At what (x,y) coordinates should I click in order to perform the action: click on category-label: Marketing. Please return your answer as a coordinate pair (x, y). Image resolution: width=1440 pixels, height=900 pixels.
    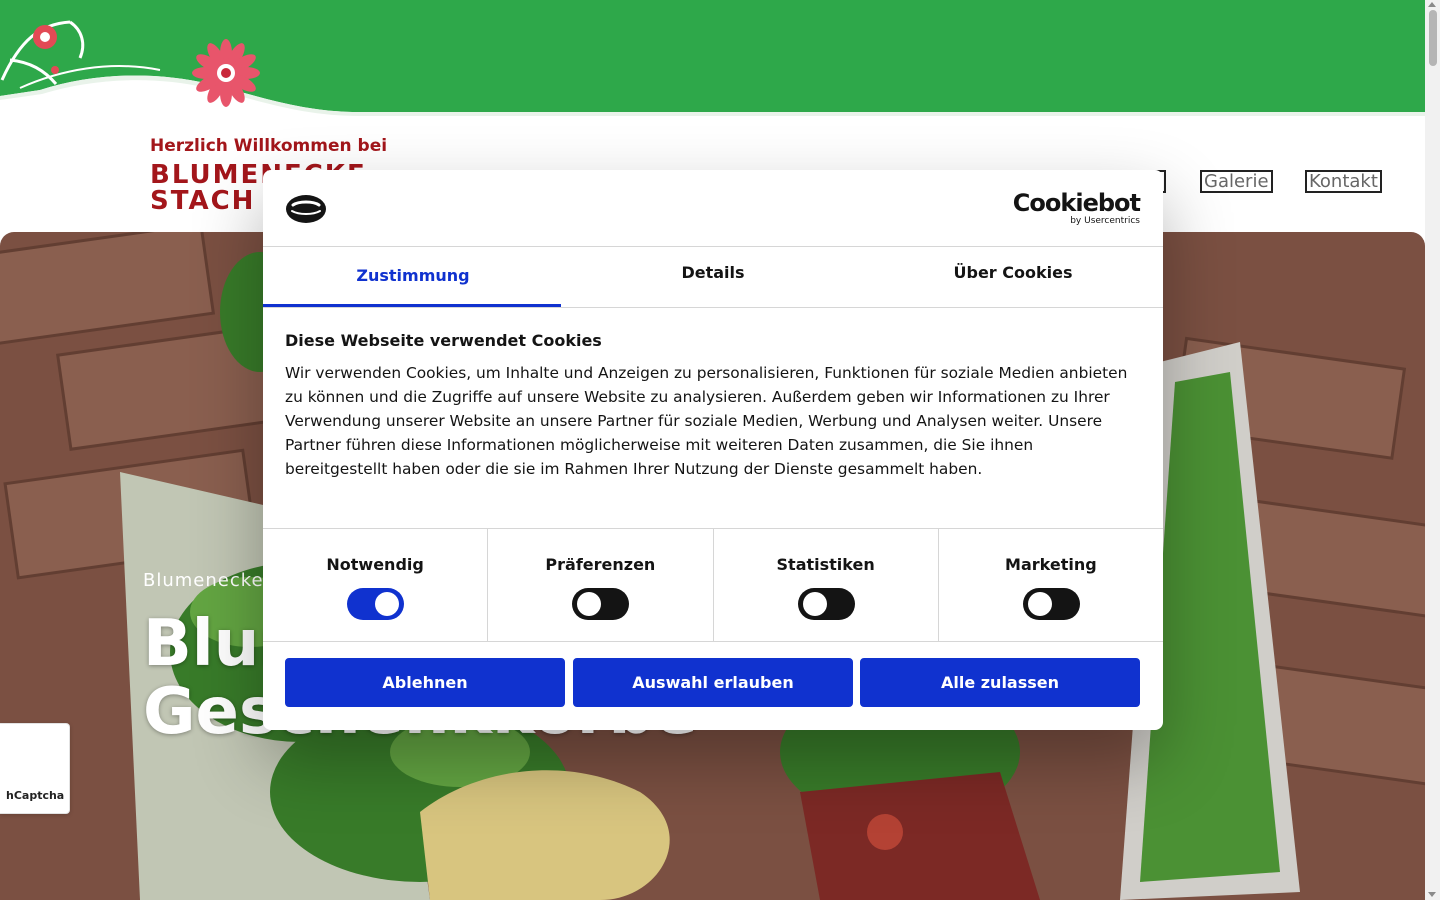
    Looking at the image, I should click on (1051, 564).